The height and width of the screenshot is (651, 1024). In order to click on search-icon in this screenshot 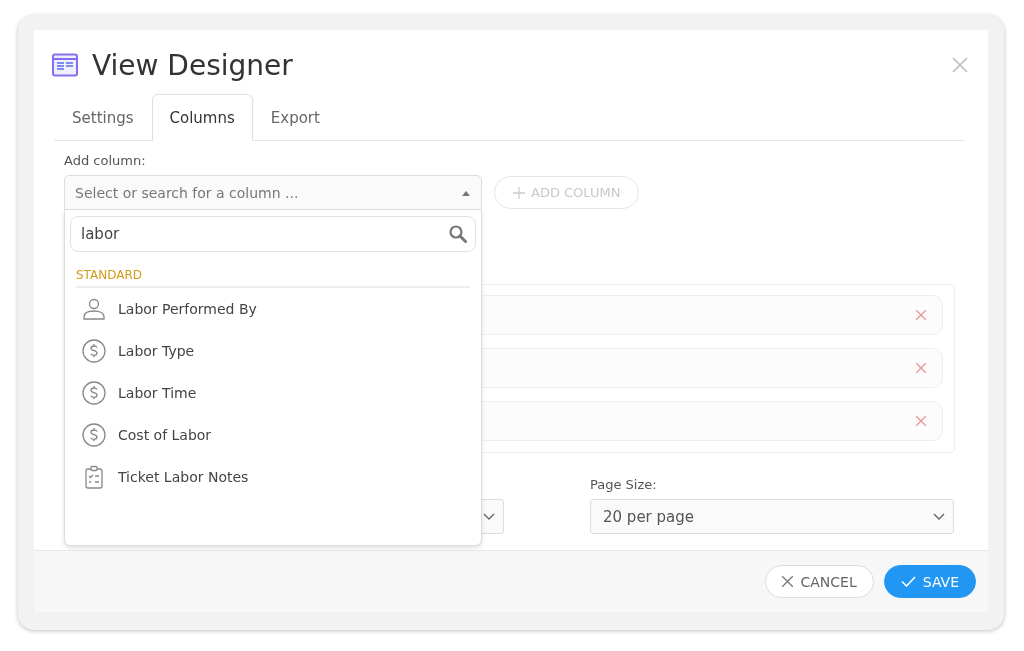, I will do `click(458, 234)`.